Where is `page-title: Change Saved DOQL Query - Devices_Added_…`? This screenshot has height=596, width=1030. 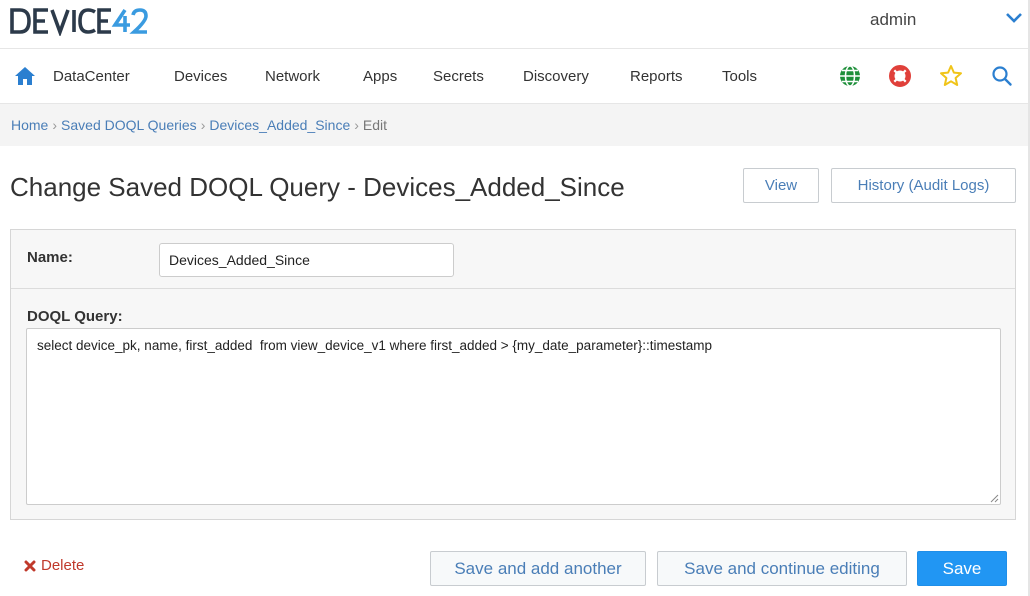
page-title: Change Saved DOQL Query - Devices_Added_… is located at coordinates (317, 187).